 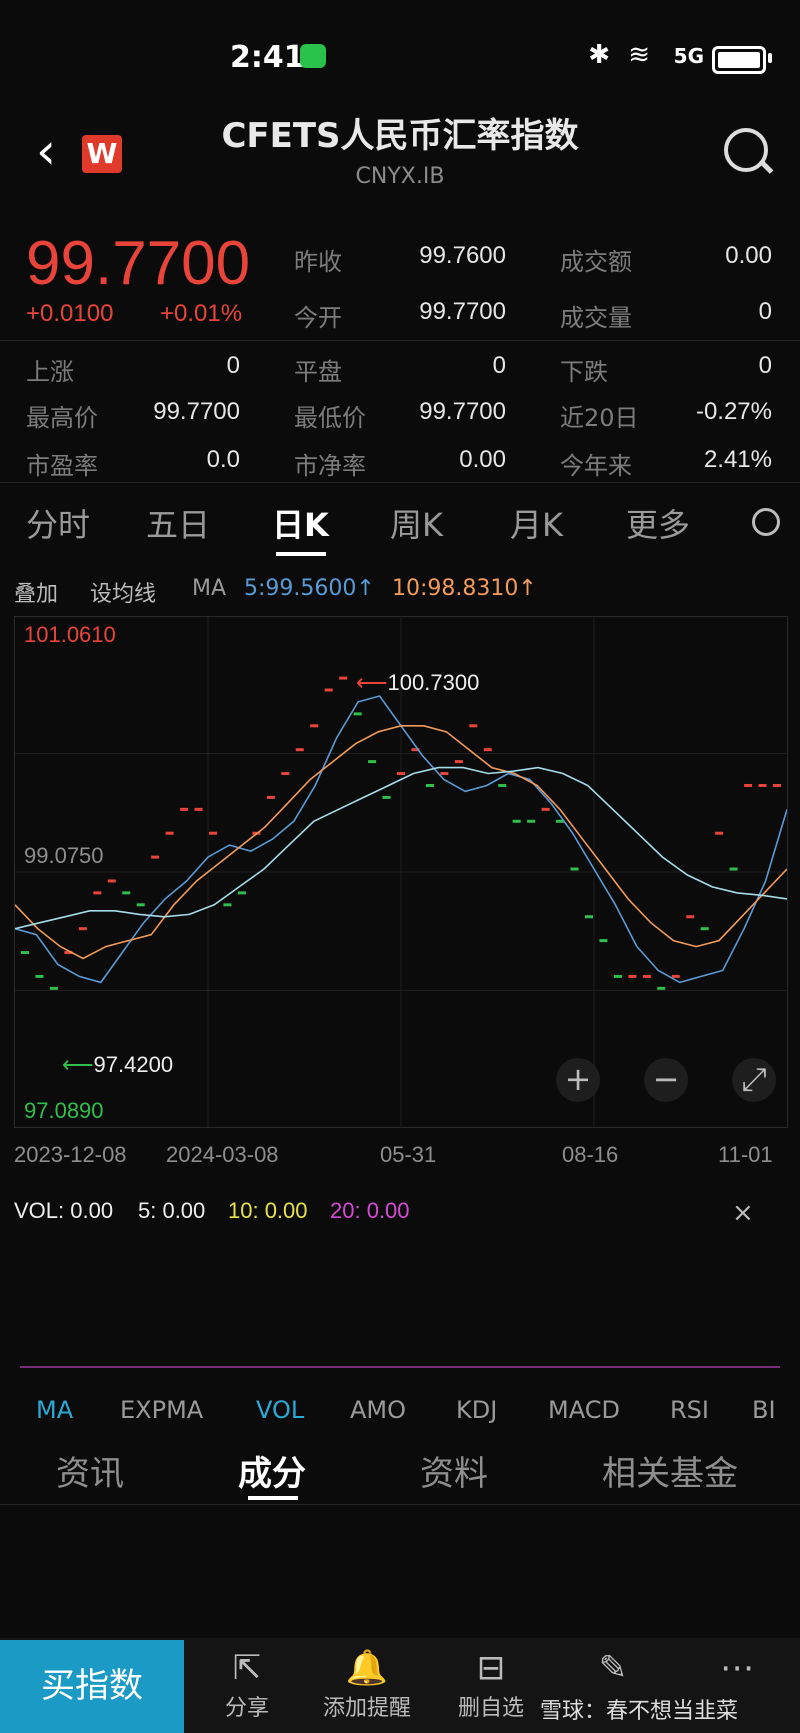 What do you see at coordinates (400, 176) in the screenshot?
I see `page-subtitle: CNYX.IB` at bounding box center [400, 176].